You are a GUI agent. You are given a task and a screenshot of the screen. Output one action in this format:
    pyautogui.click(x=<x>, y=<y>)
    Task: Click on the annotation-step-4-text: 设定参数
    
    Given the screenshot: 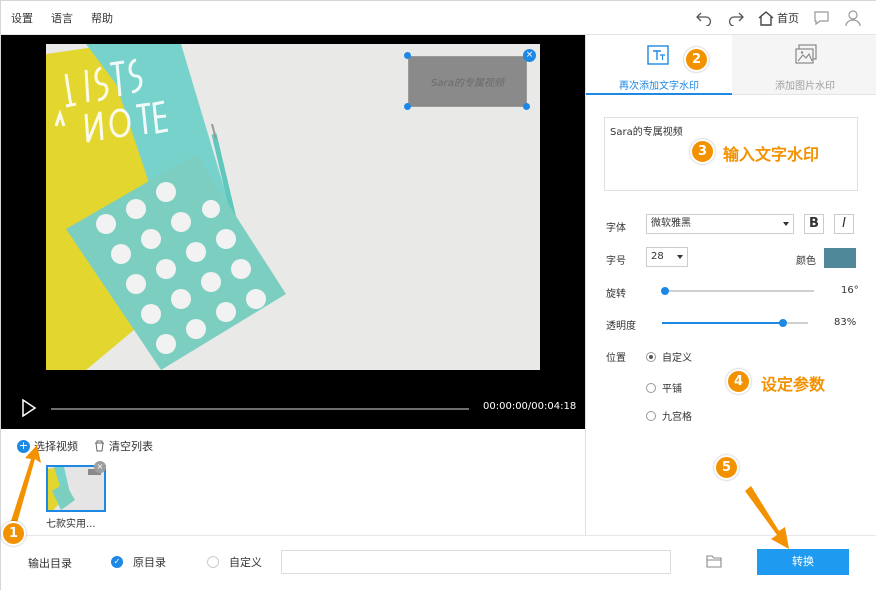 What is the action you would take?
    pyautogui.click(x=793, y=384)
    